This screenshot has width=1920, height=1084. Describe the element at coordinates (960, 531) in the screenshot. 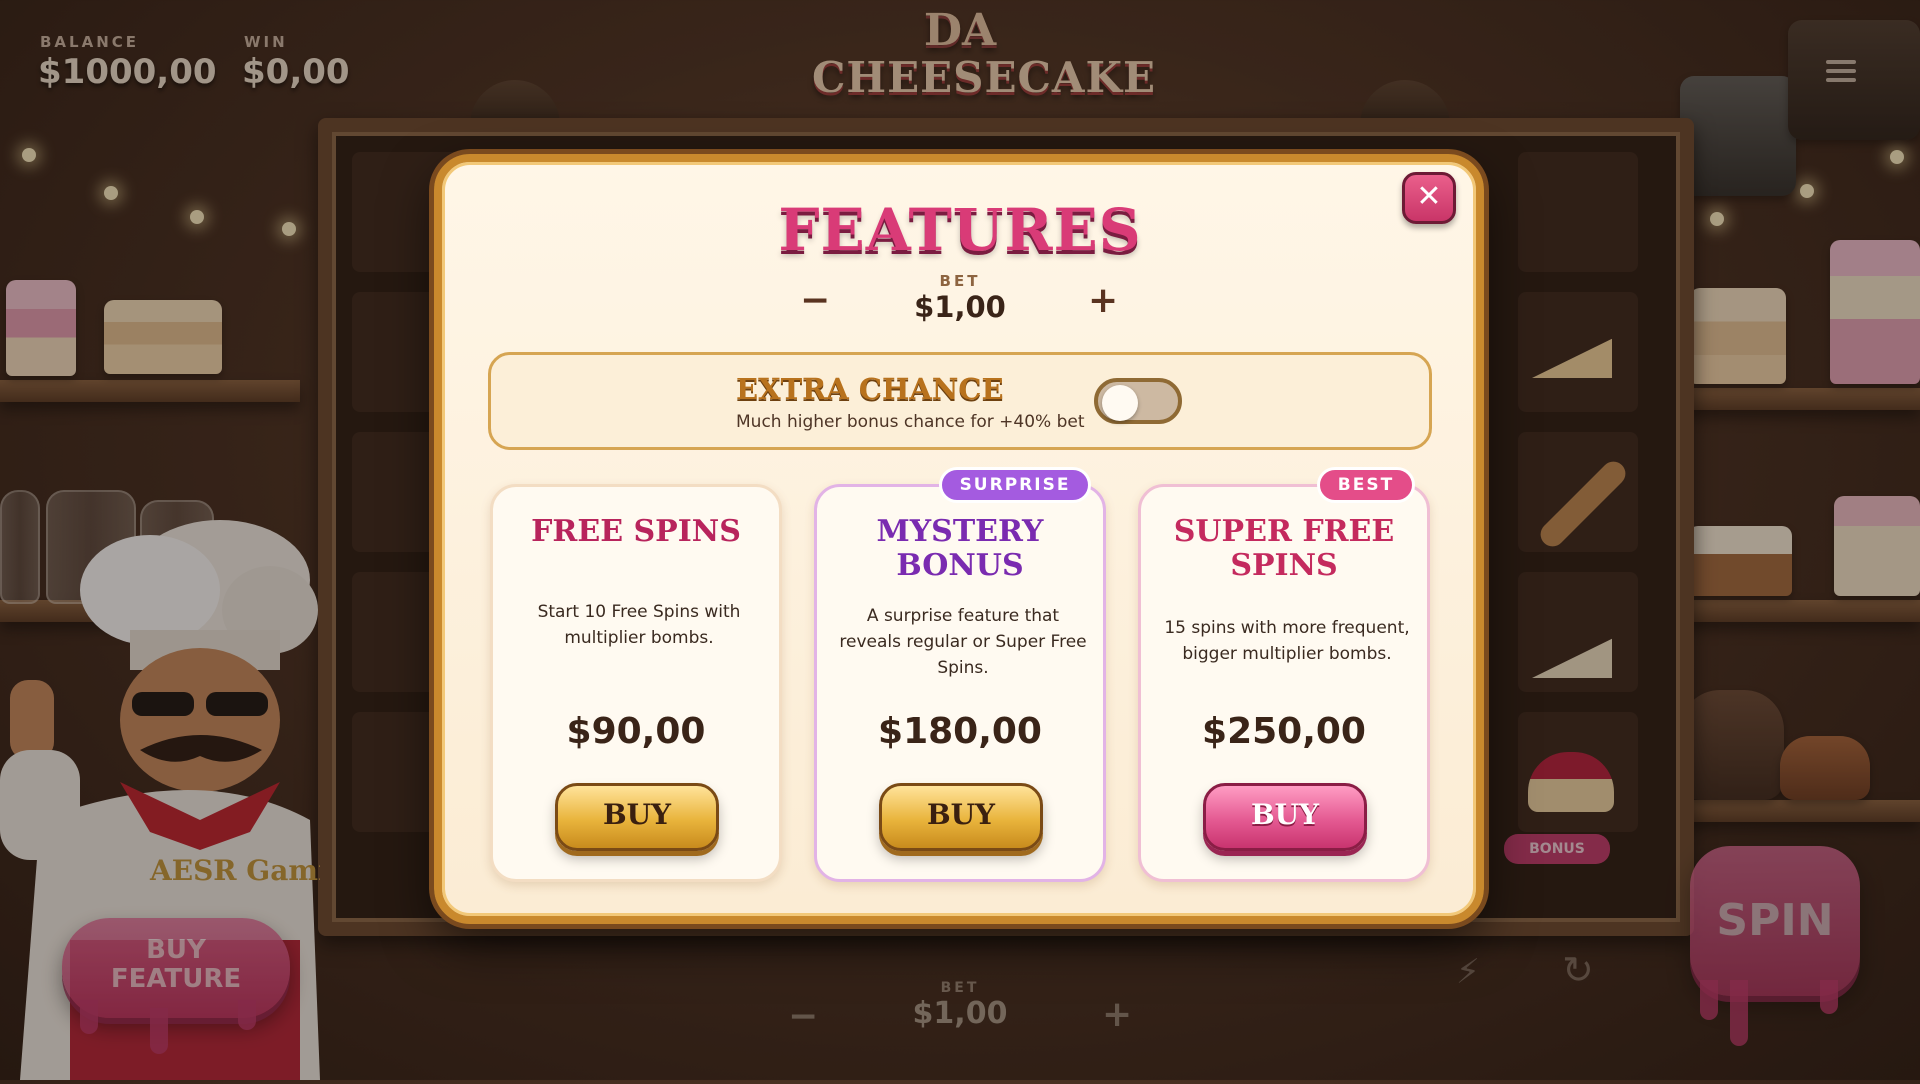

I see `card-title-line: MYSTERY` at that location.